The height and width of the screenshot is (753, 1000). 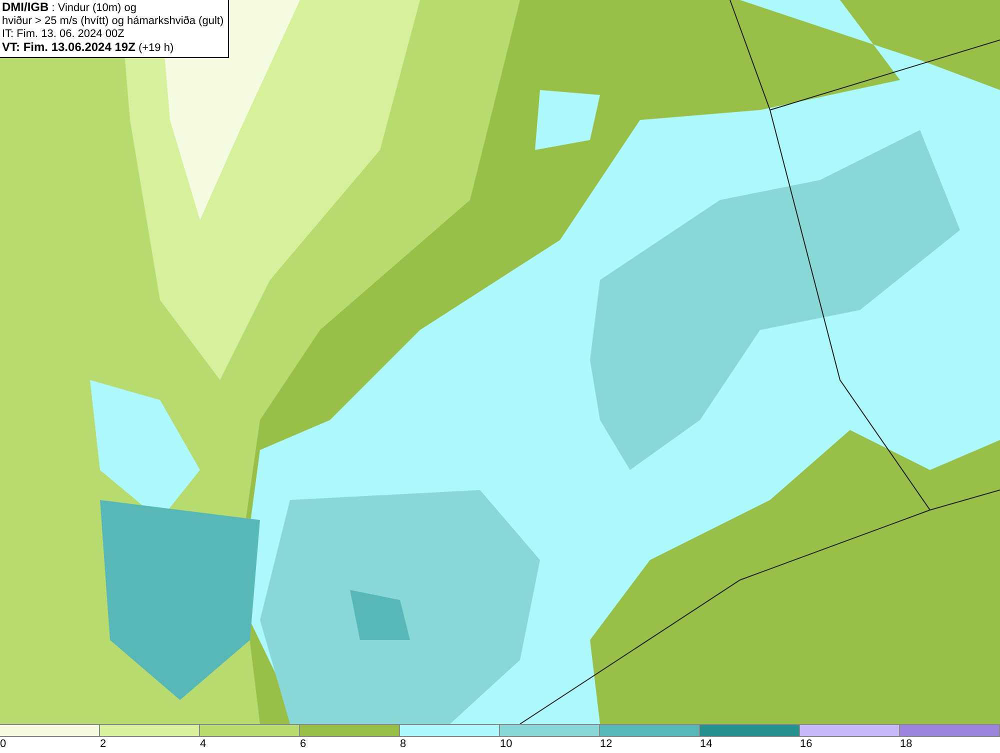 I want to click on legend-label: 18, so click(x=906, y=744).